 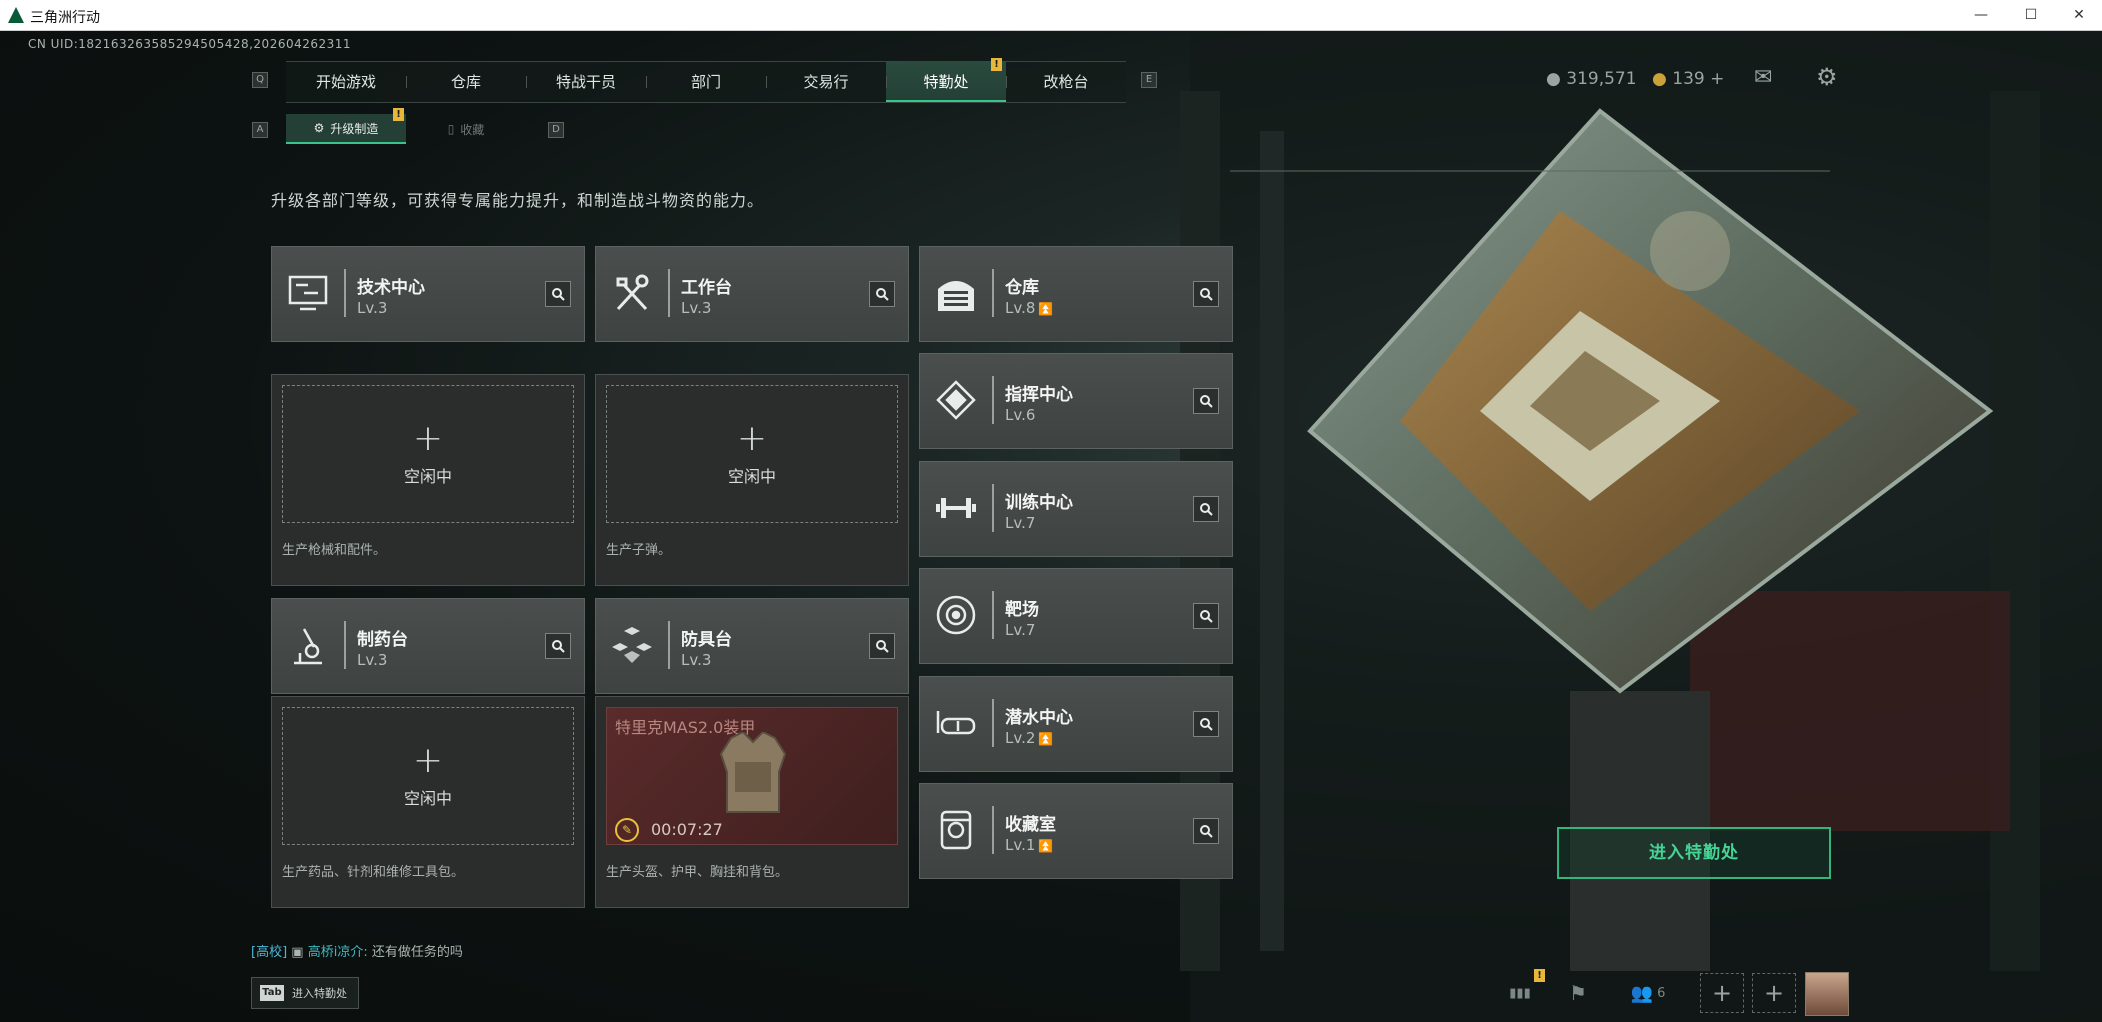 I want to click on prev-subtab-key: A, so click(x=260, y=130).